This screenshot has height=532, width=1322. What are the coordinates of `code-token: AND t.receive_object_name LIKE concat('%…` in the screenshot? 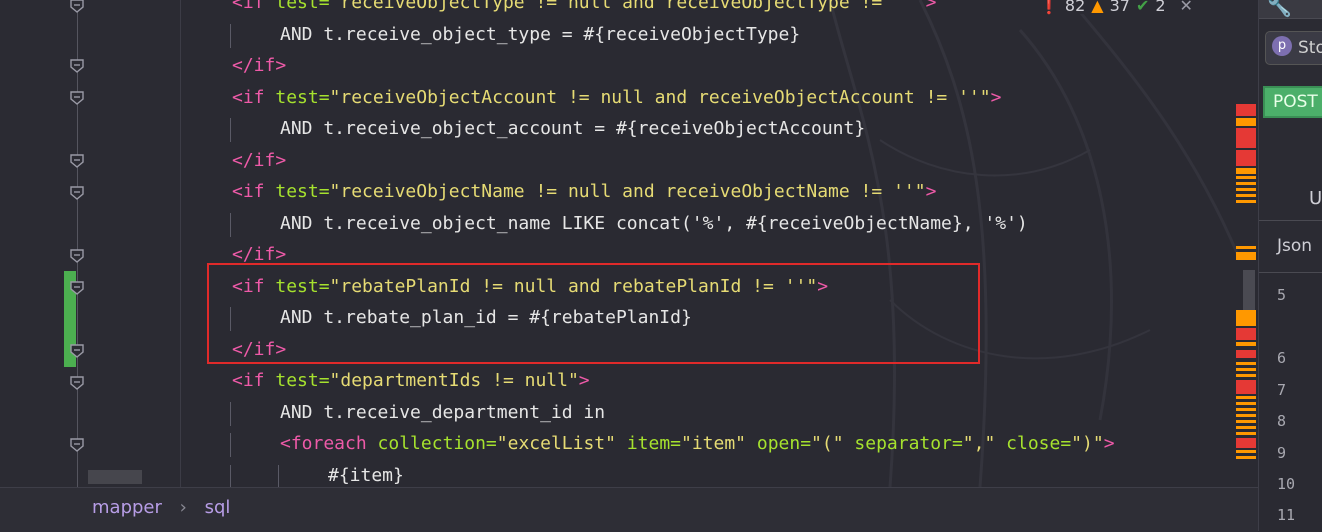 It's located at (654, 223).